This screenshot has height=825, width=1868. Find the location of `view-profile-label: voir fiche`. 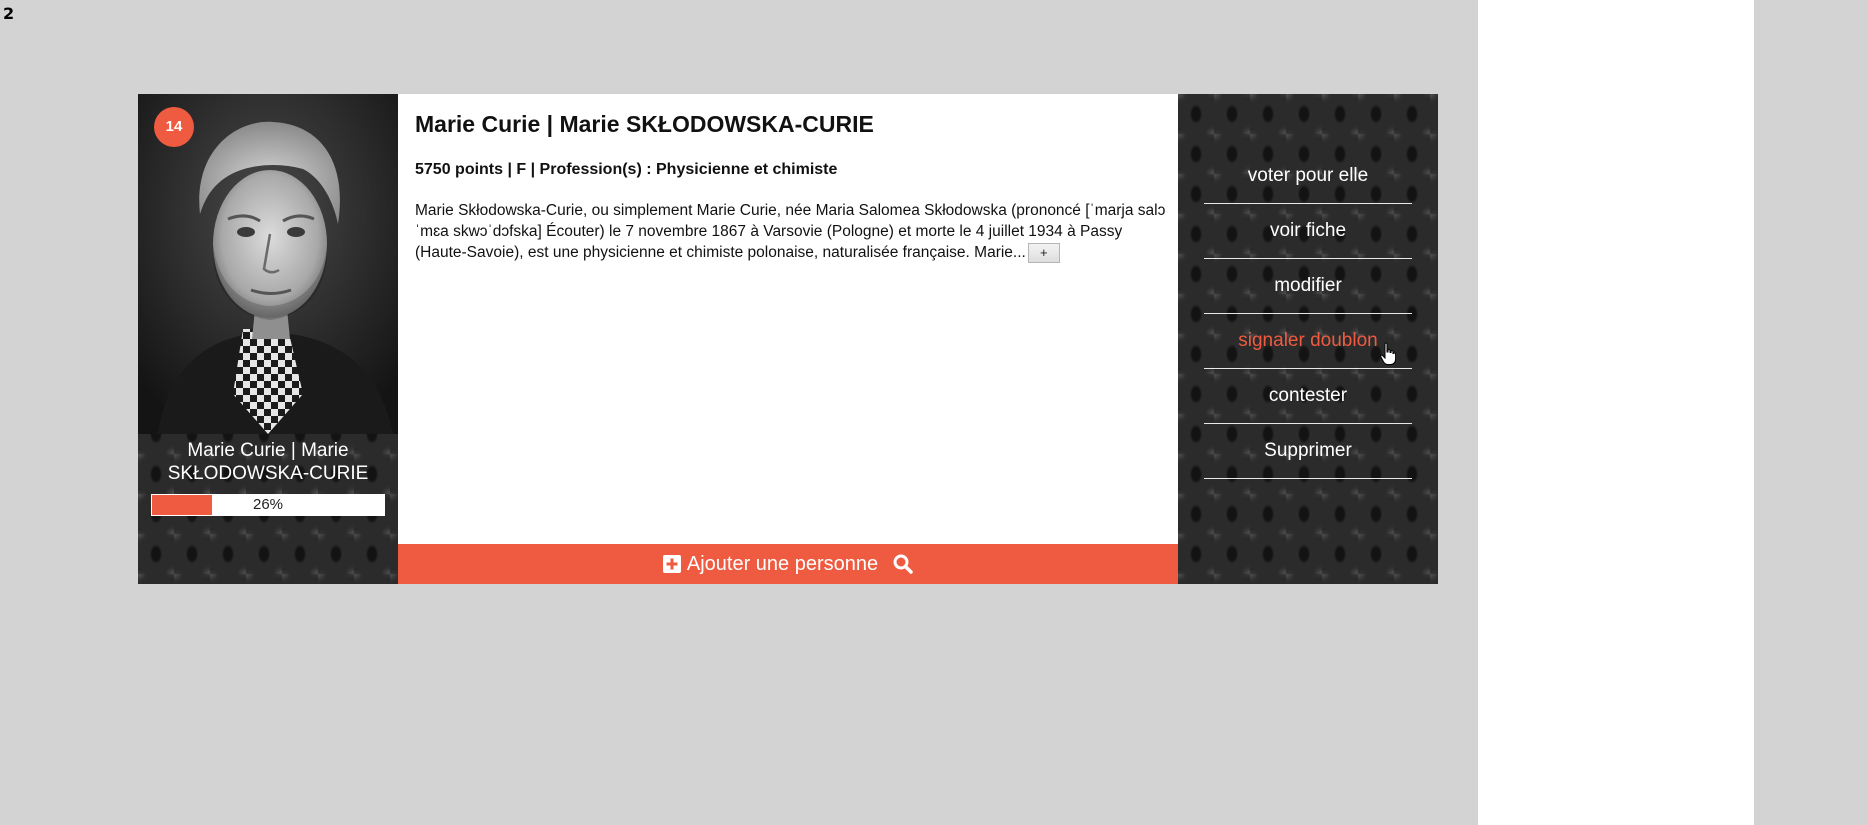

view-profile-label: voir fiche is located at coordinates (1308, 230).